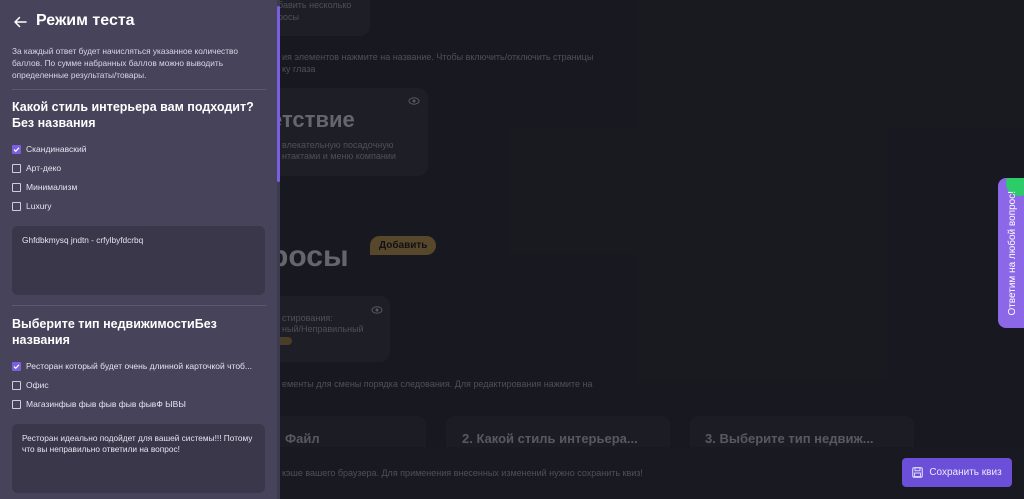  I want to click on pages-hint-line-2: ку глаза, so click(299, 69).